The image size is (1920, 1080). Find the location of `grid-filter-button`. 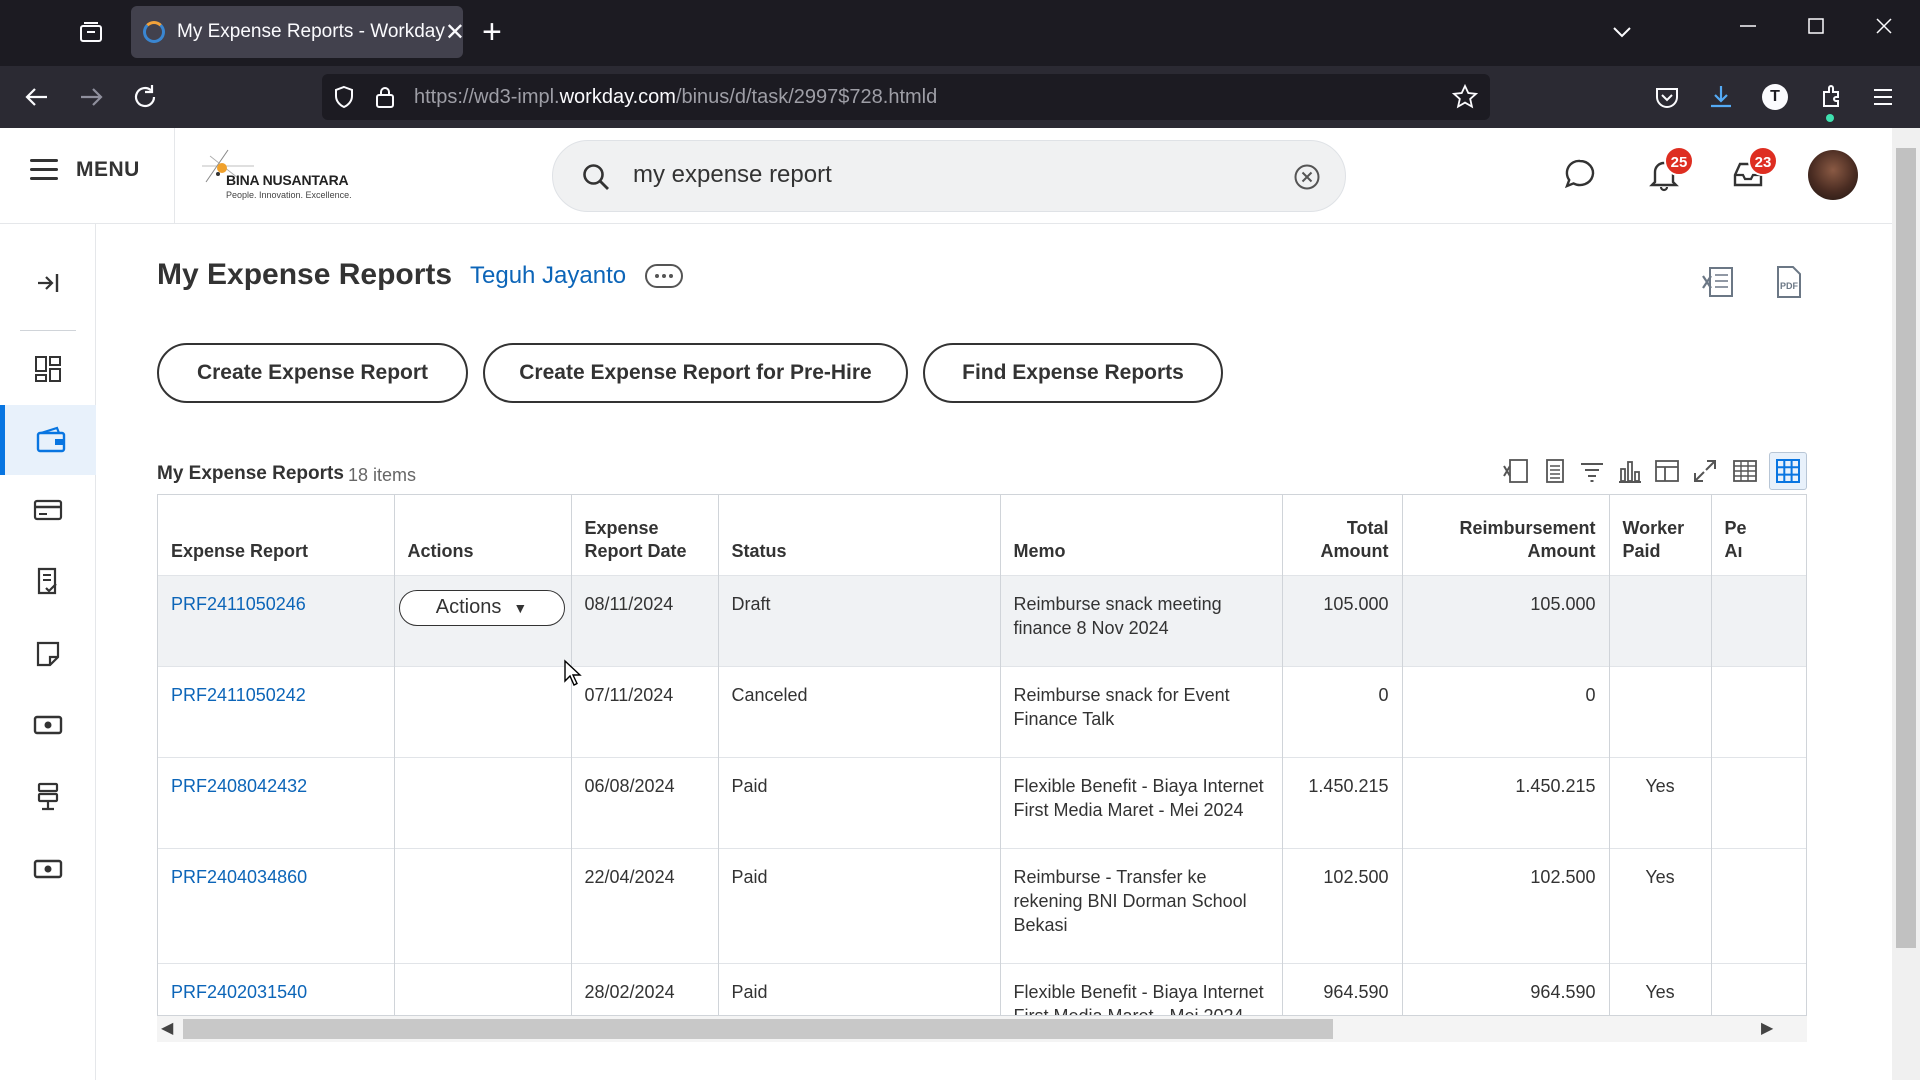

grid-filter-button is located at coordinates (1592, 471).